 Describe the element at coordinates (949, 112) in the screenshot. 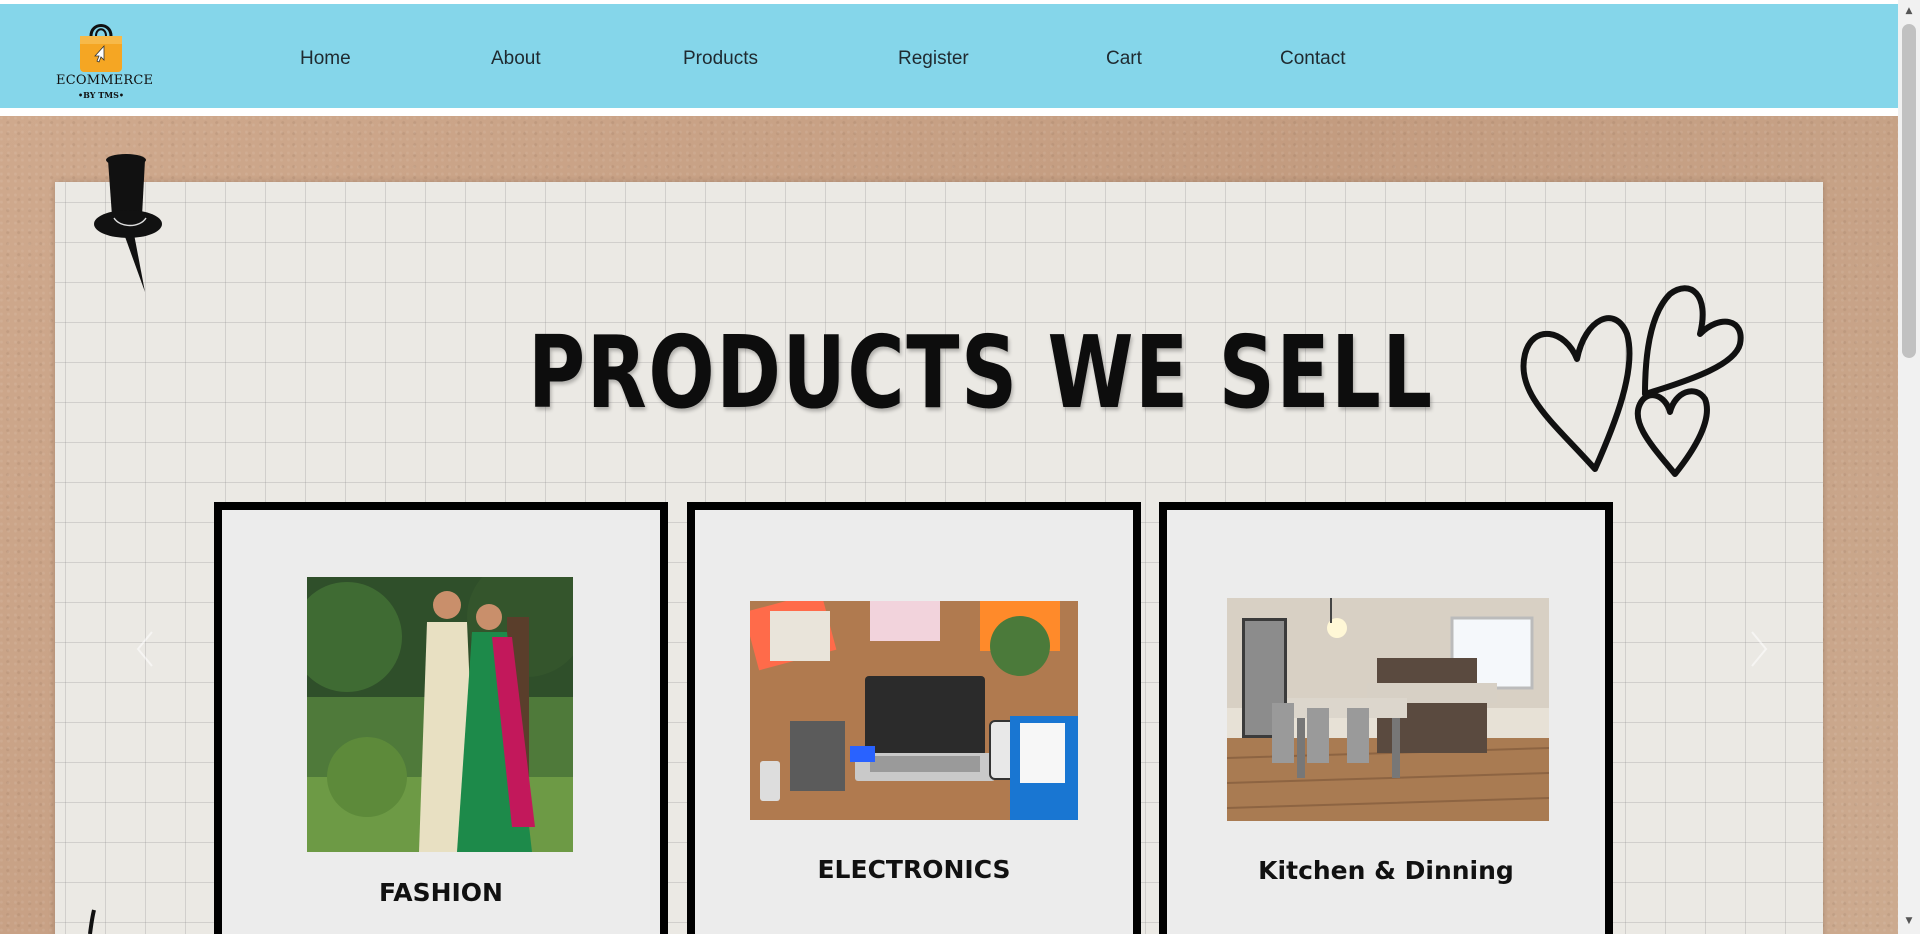

I see `navbar-divider` at that location.